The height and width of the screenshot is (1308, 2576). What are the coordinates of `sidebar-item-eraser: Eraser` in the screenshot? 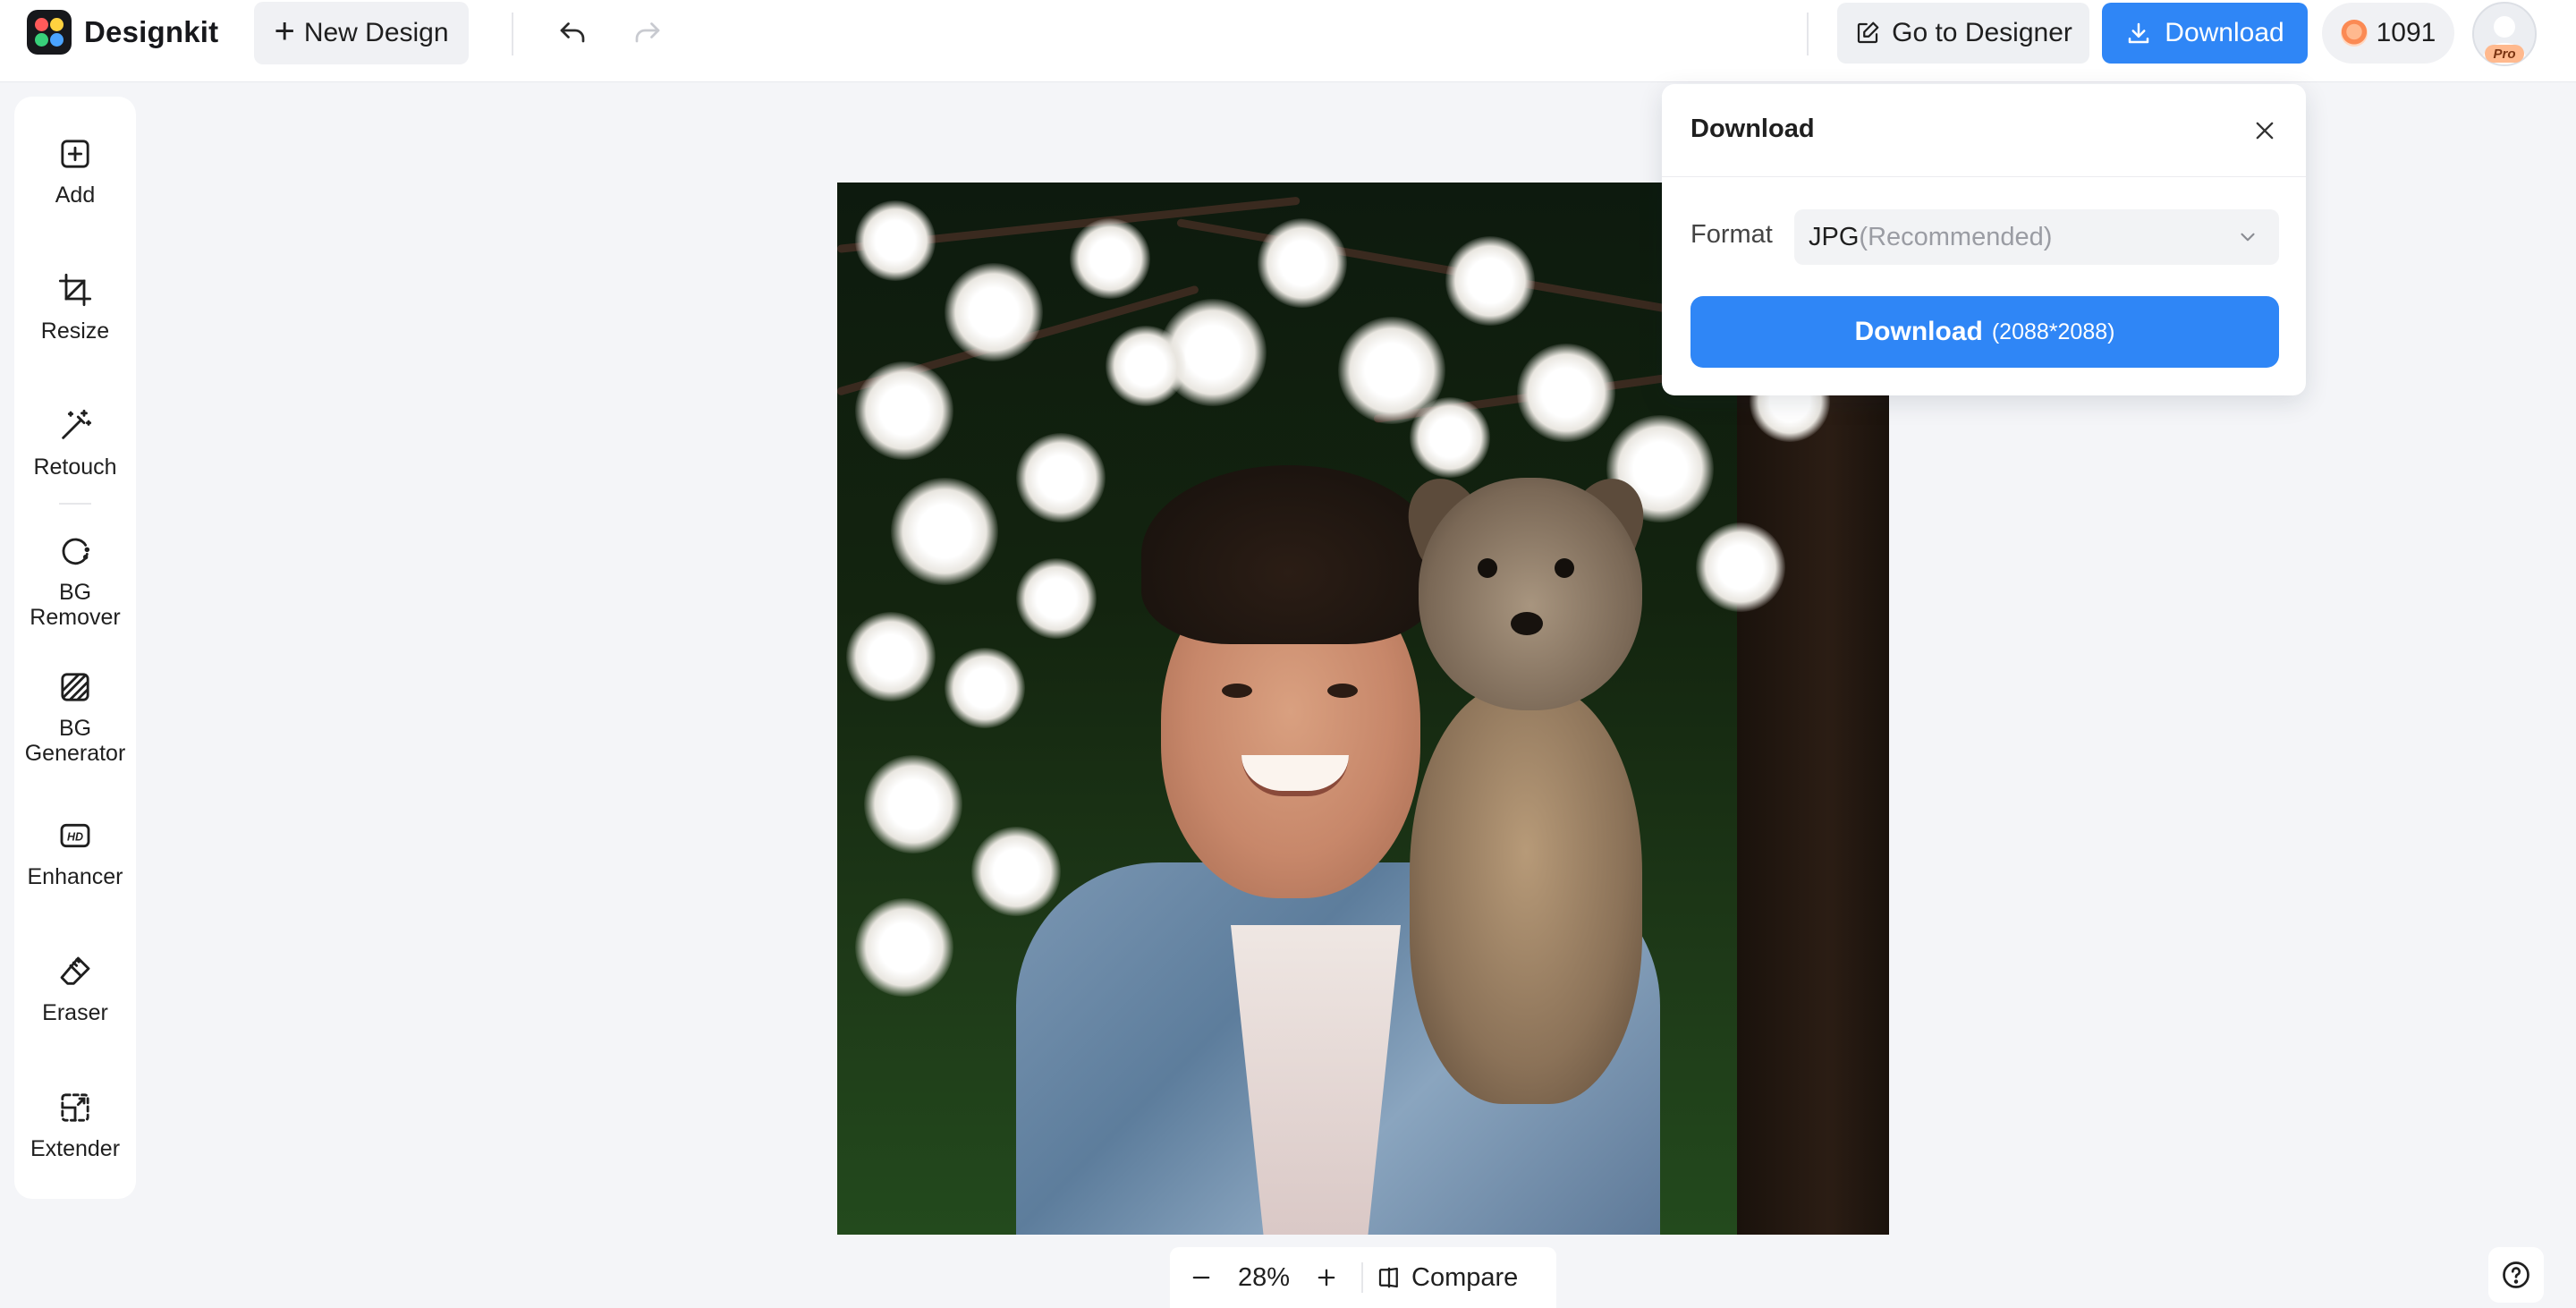 It's located at (75, 989).